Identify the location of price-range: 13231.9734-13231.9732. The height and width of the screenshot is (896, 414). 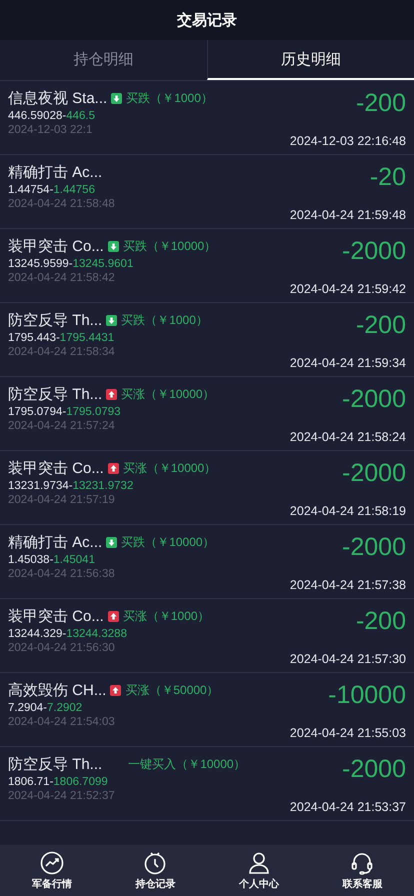
(71, 486).